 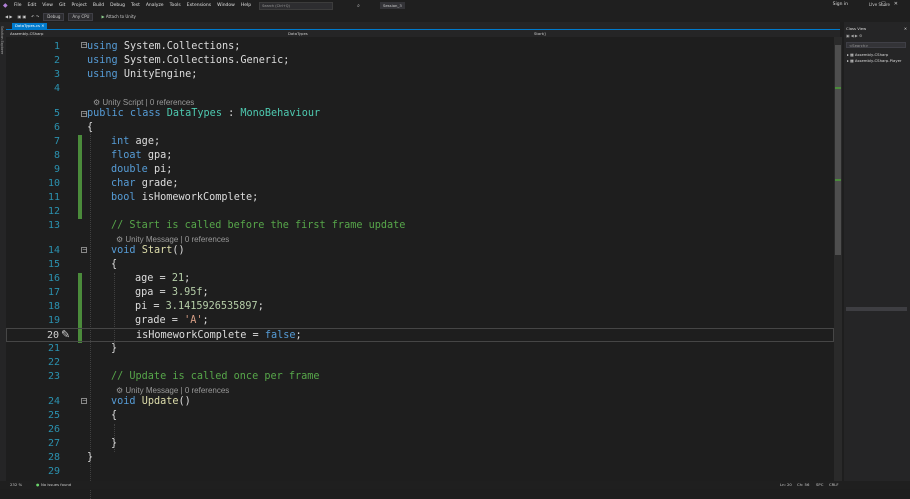 I want to click on code-line: 6{, so click(x=73, y=127).